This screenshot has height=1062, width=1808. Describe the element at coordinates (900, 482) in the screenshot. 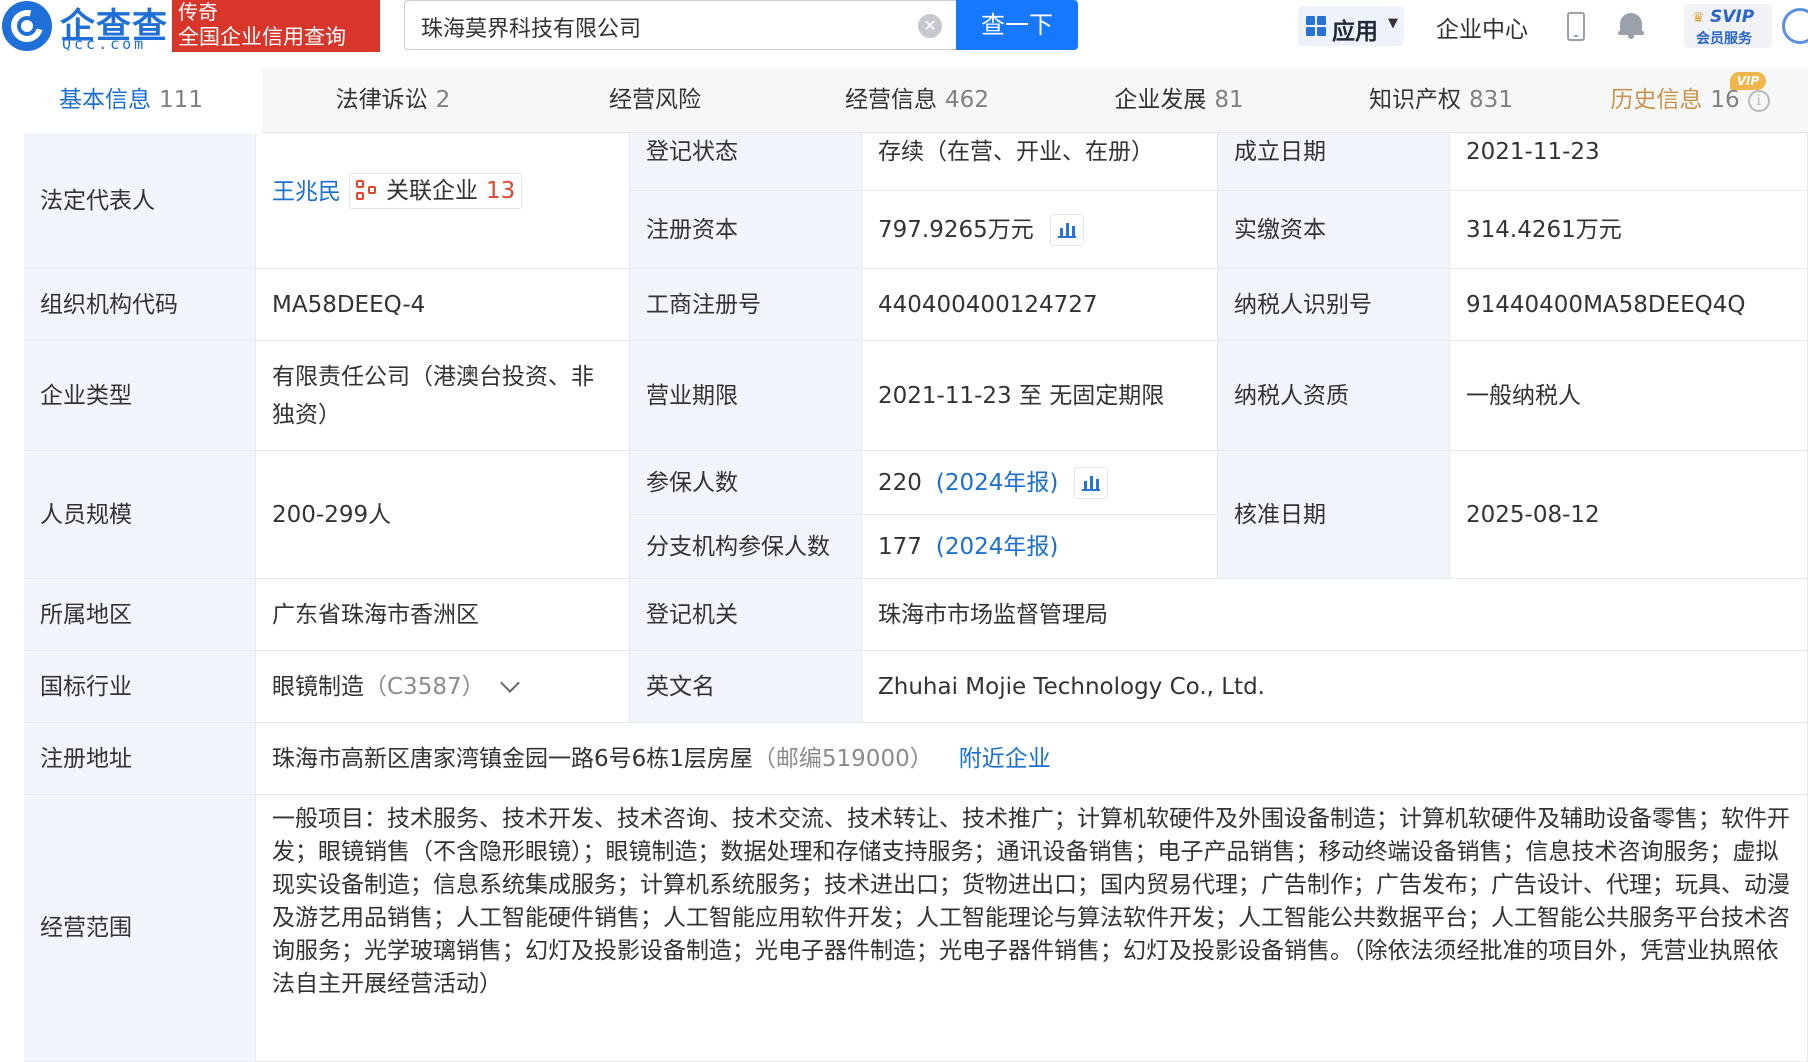

I see `insured-count-value: 220` at that location.